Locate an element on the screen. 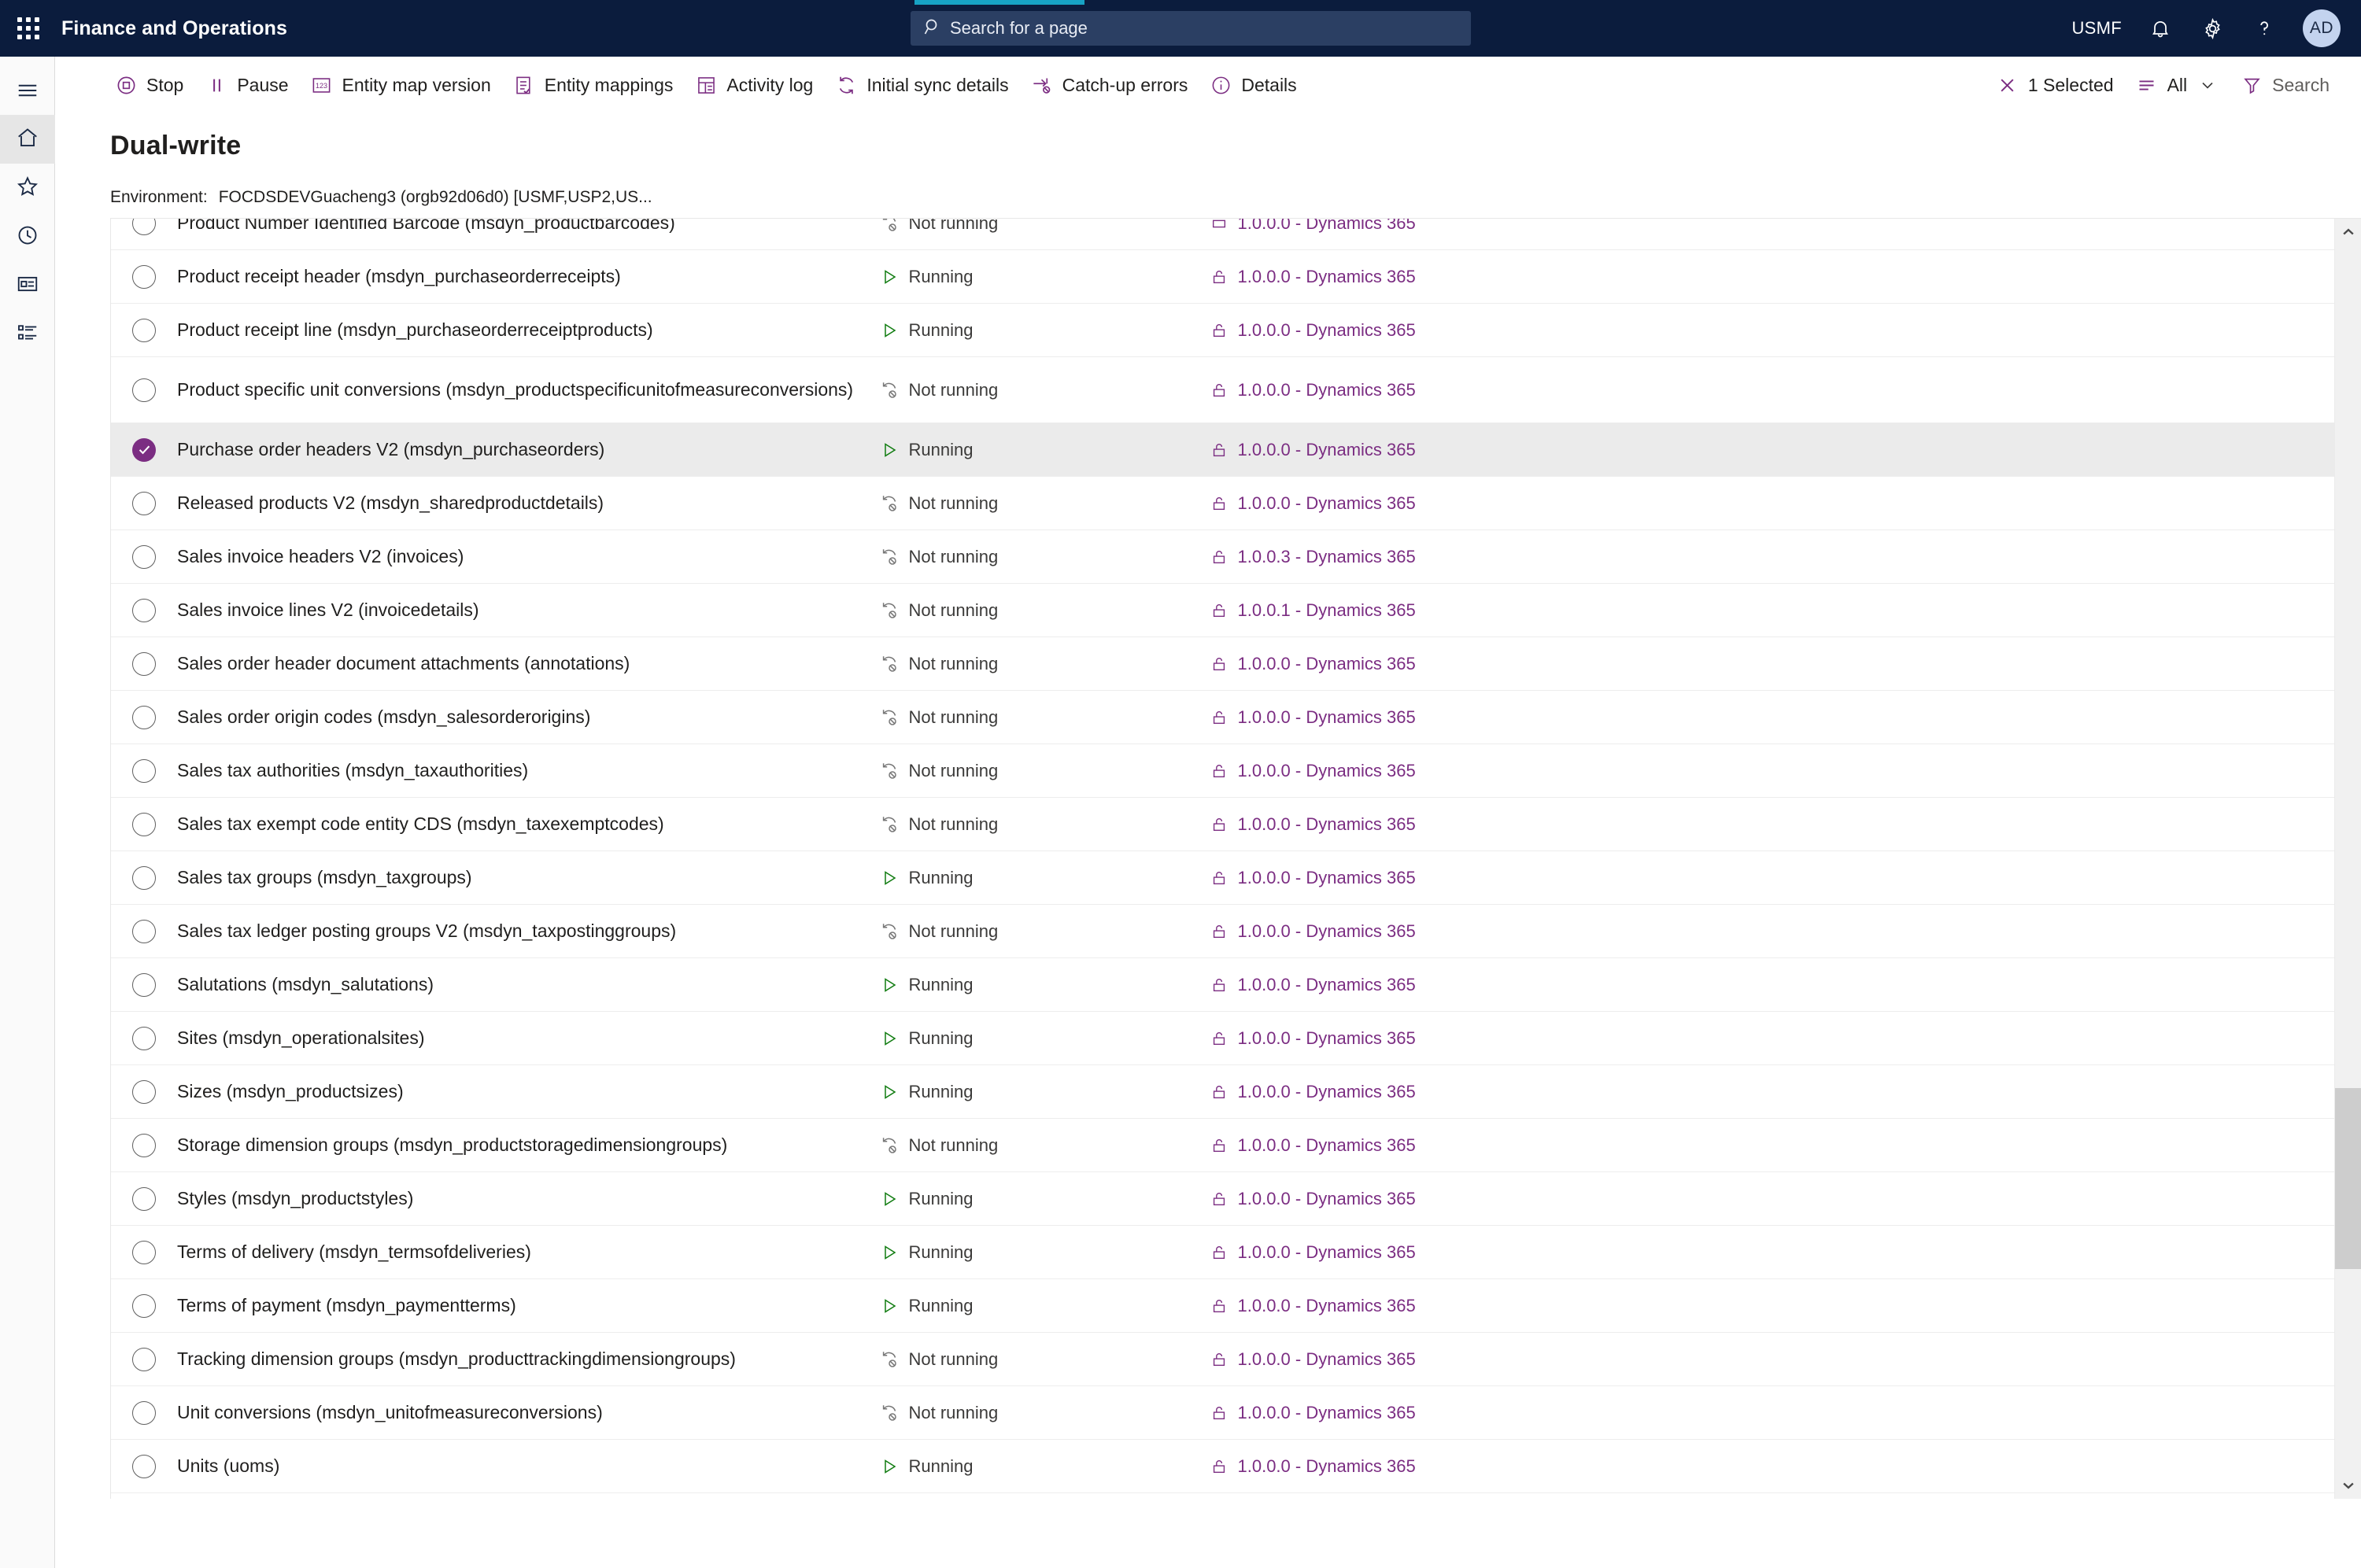 Image resolution: width=2361 pixels, height=1568 pixels. sidebar-item-favorites is located at coordinates (28, 188).